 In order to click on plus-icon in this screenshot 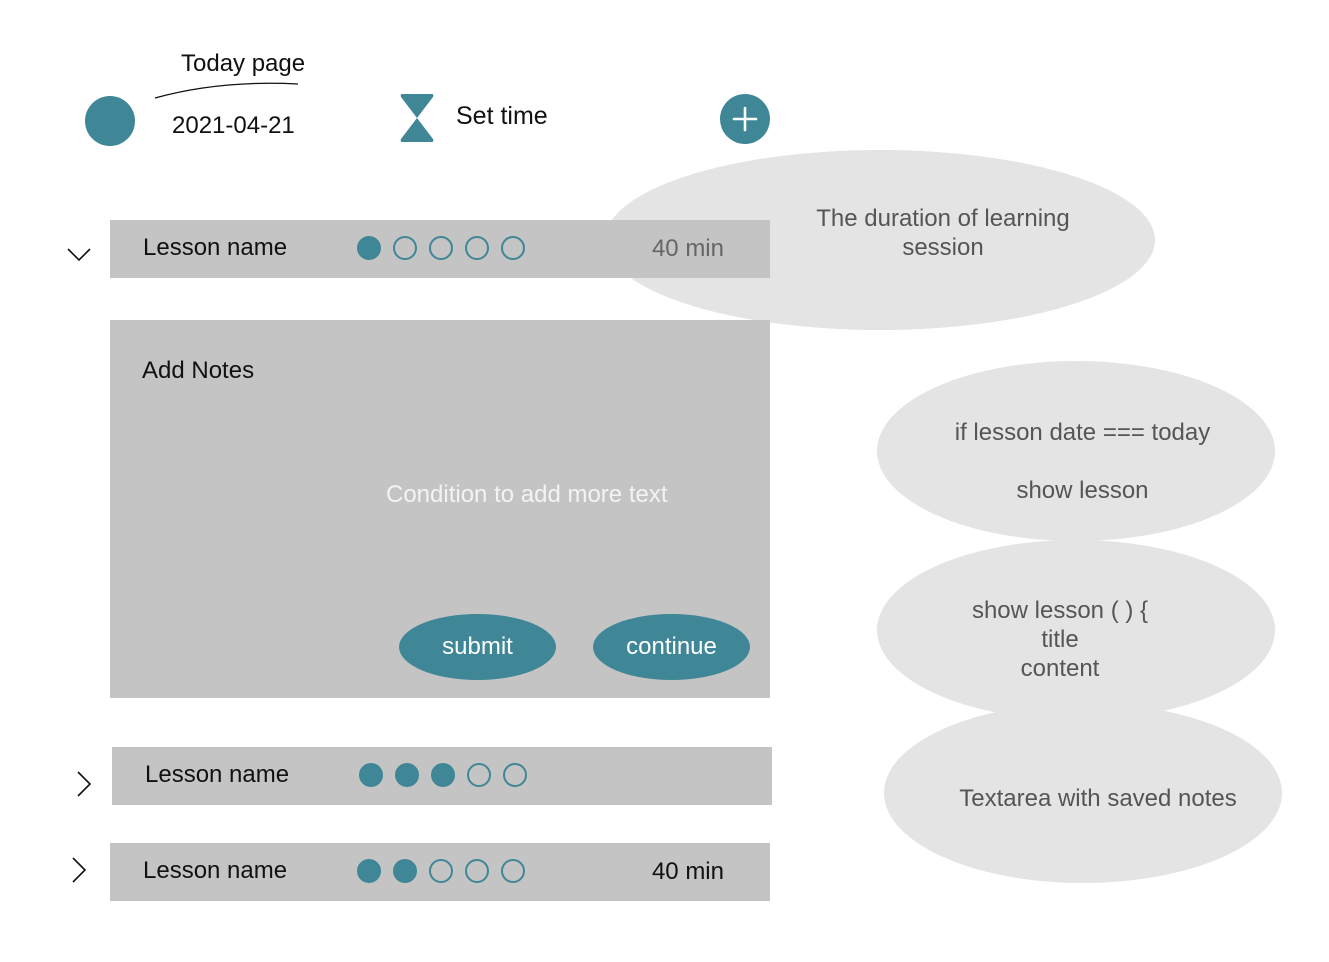, I will do `click(745, 119)`.